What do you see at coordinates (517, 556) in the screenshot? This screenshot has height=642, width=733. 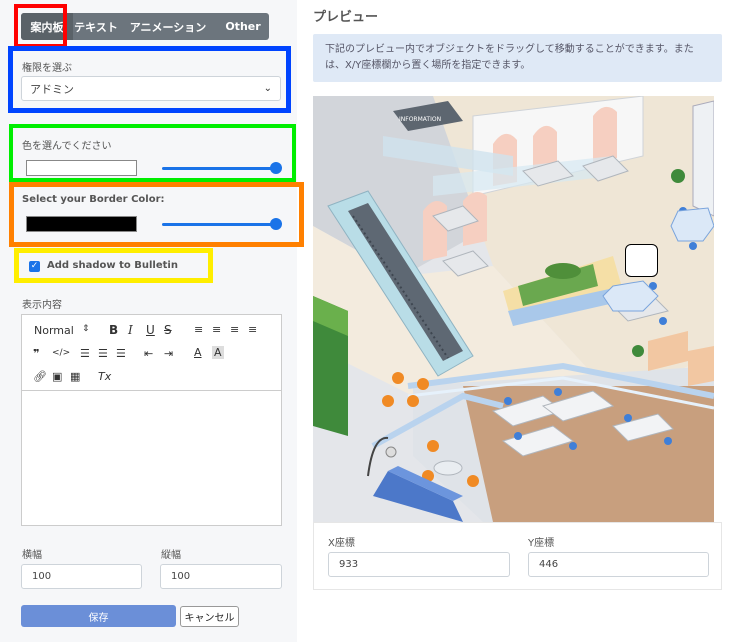 I see `coordinates-panel: X座標 933 Y座標 446` at bounding box center [517, 556].